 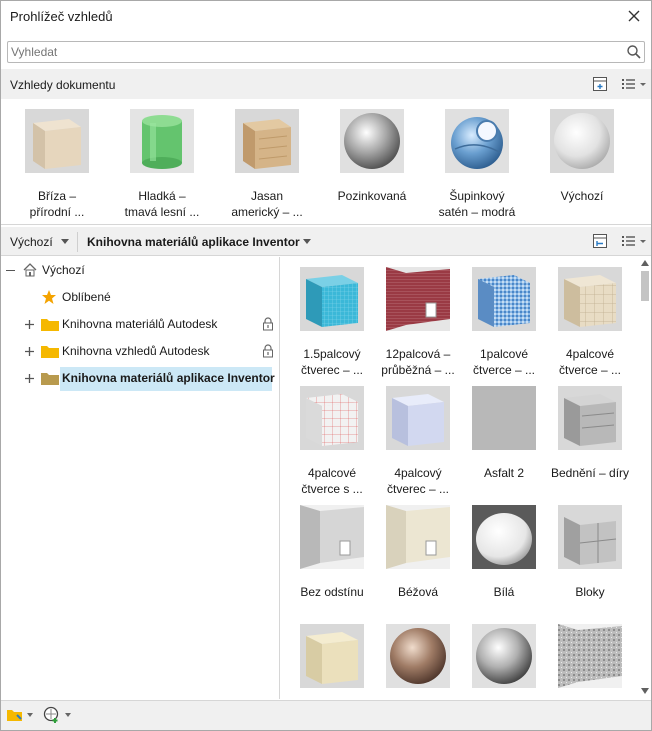 What do you see at coordinates (590, 354) in the screenshot?
I see `grid-item-line1: 4palcové` at bounding box center [590, 354].